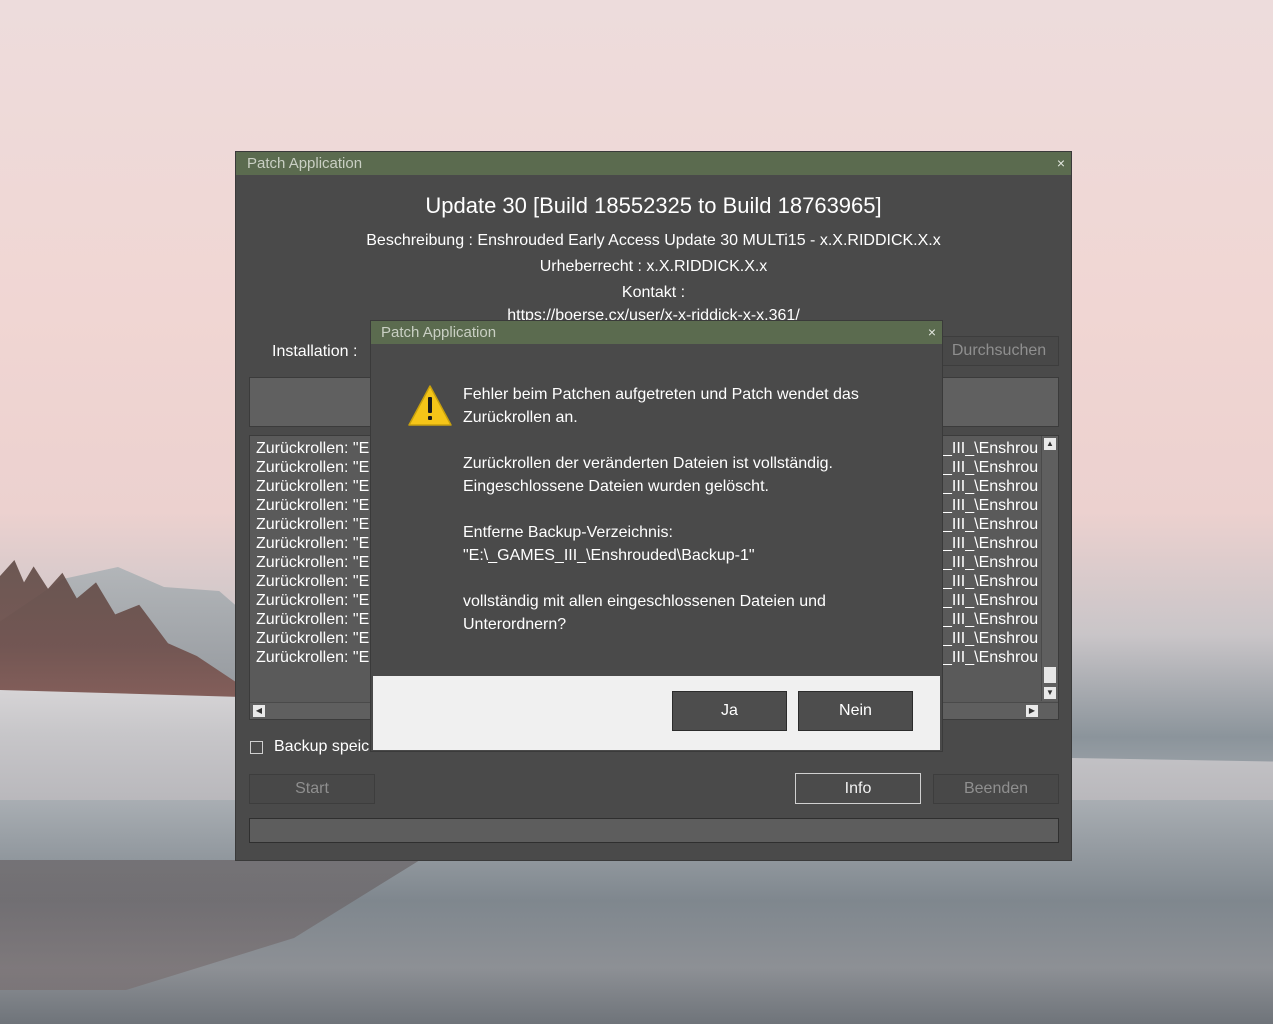 The height and width of the screenshot is (1024, 1273). Describe the element at coordinates (1061, 163) in the screenshot. I see `close-icon: ×` at that location.